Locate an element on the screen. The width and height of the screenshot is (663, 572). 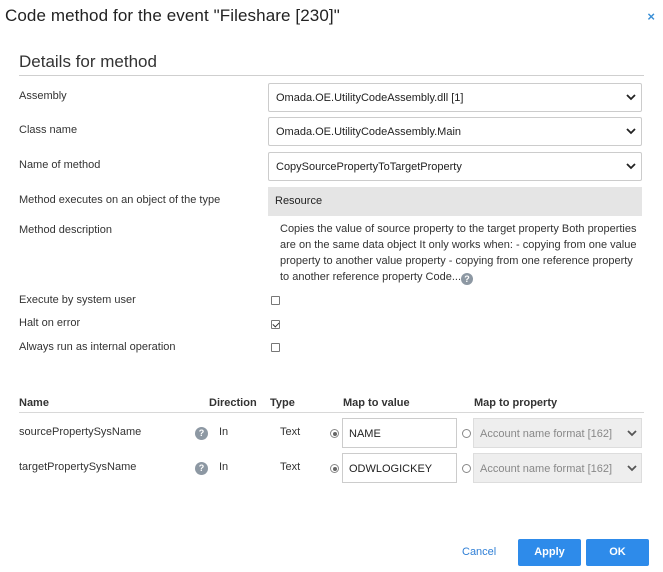
method-name-label: Name of method is located at coordinates (60, 165).